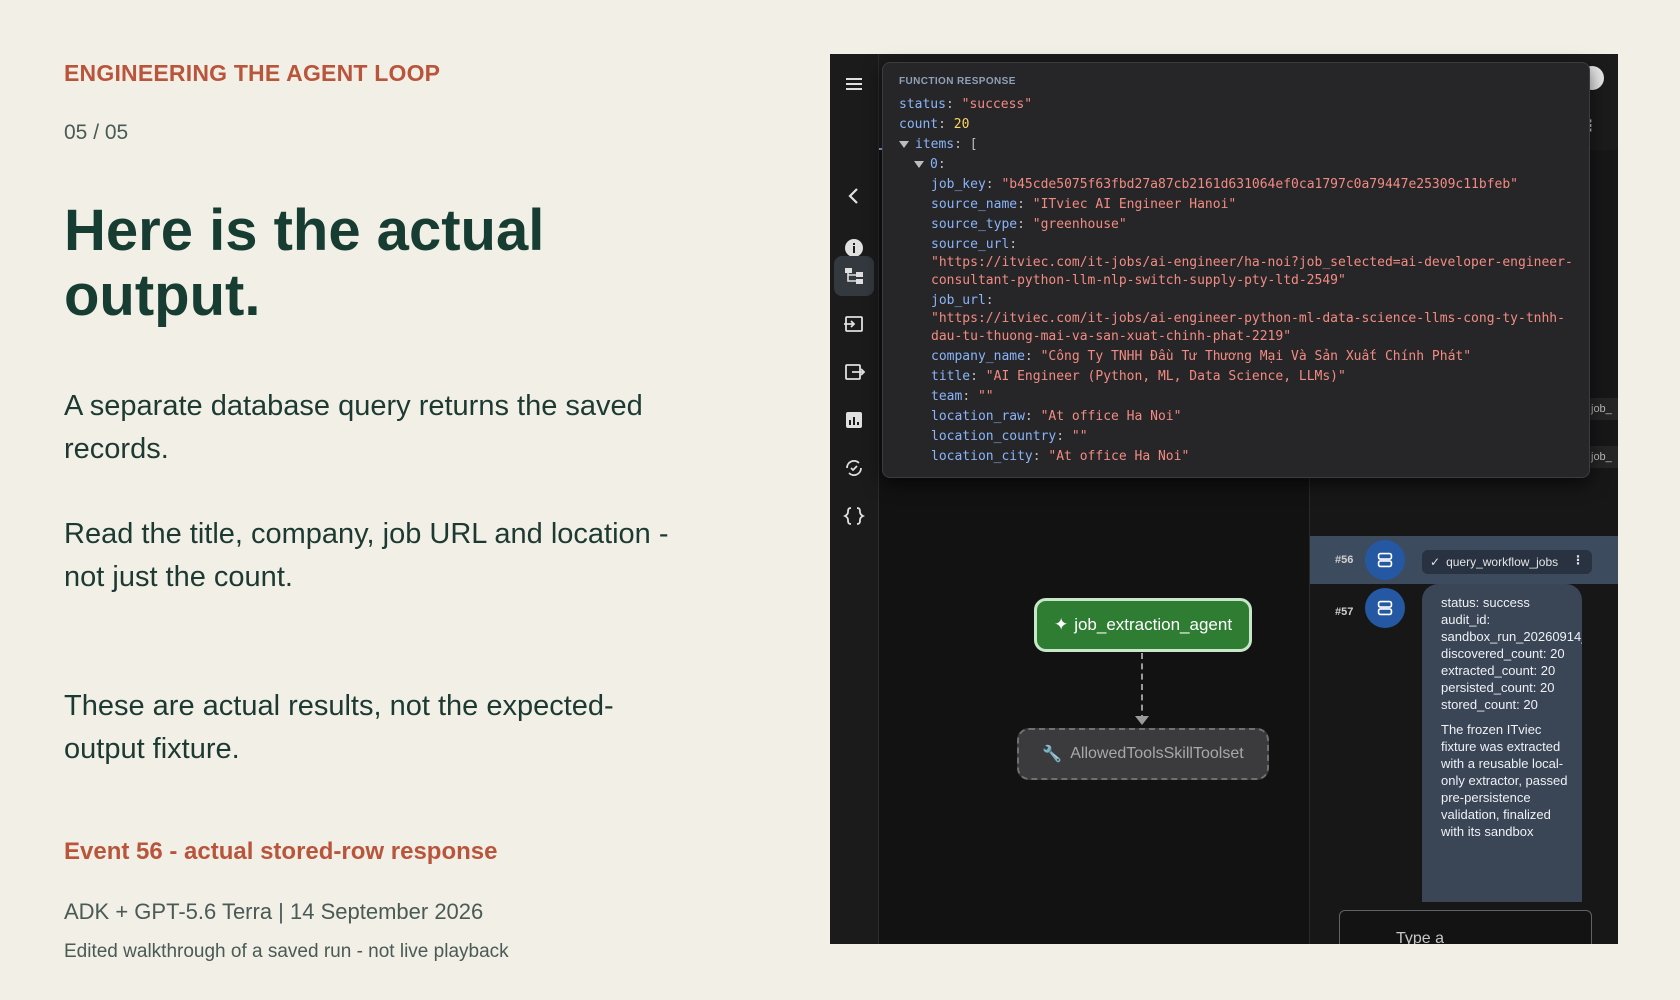 The image size is (1680, 1000). What do you see at coordinates (854, 84) in the screenshot?
I see `menu-icon` at bounding box center [854, 84].